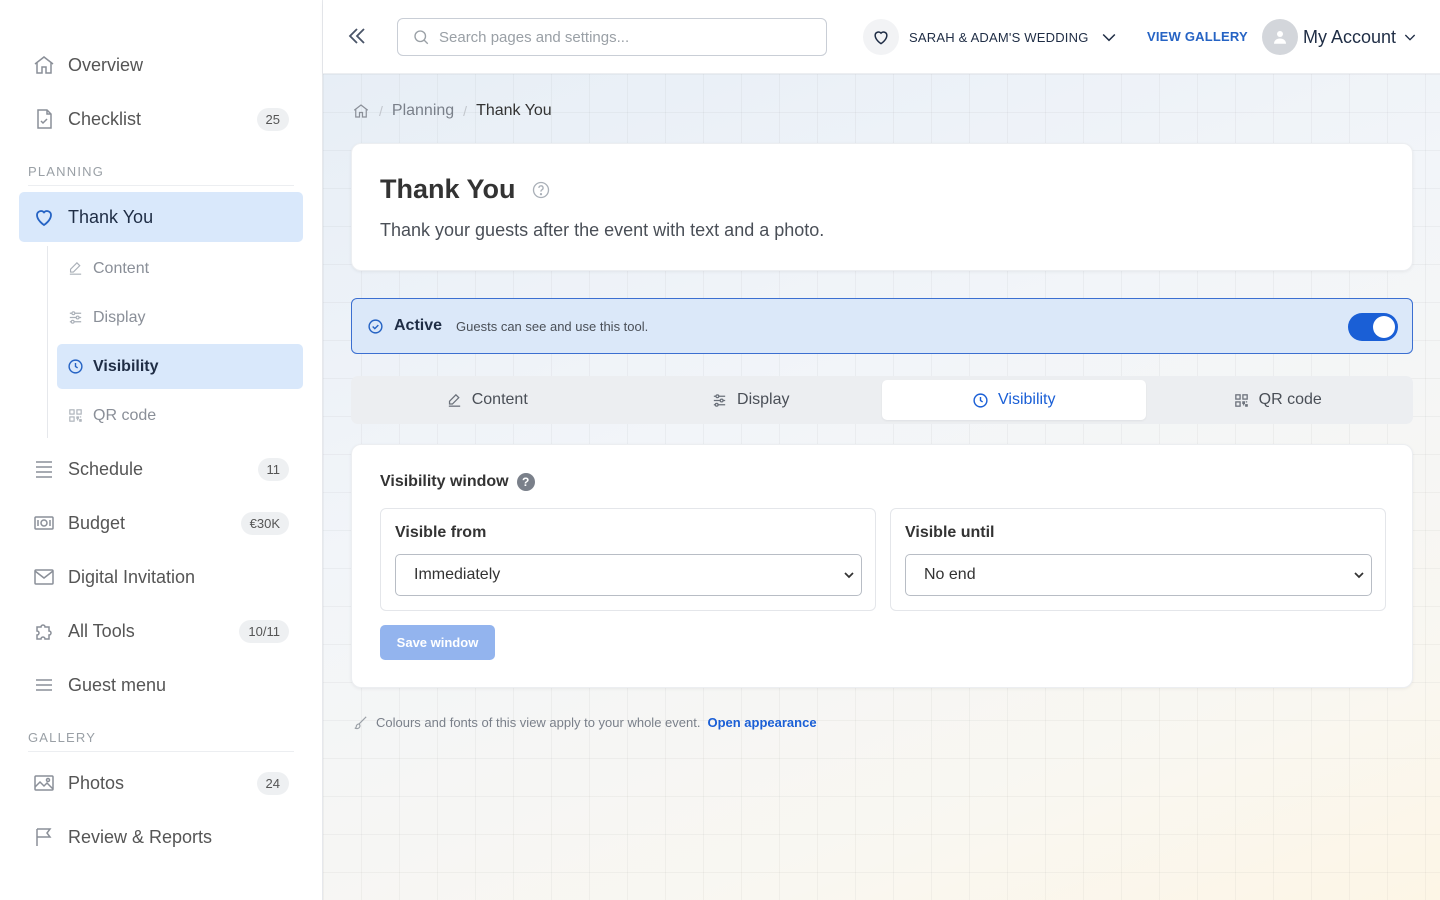 This screenshot has width=1440, height=900. I want to click on avatar, so click(1280, 37).